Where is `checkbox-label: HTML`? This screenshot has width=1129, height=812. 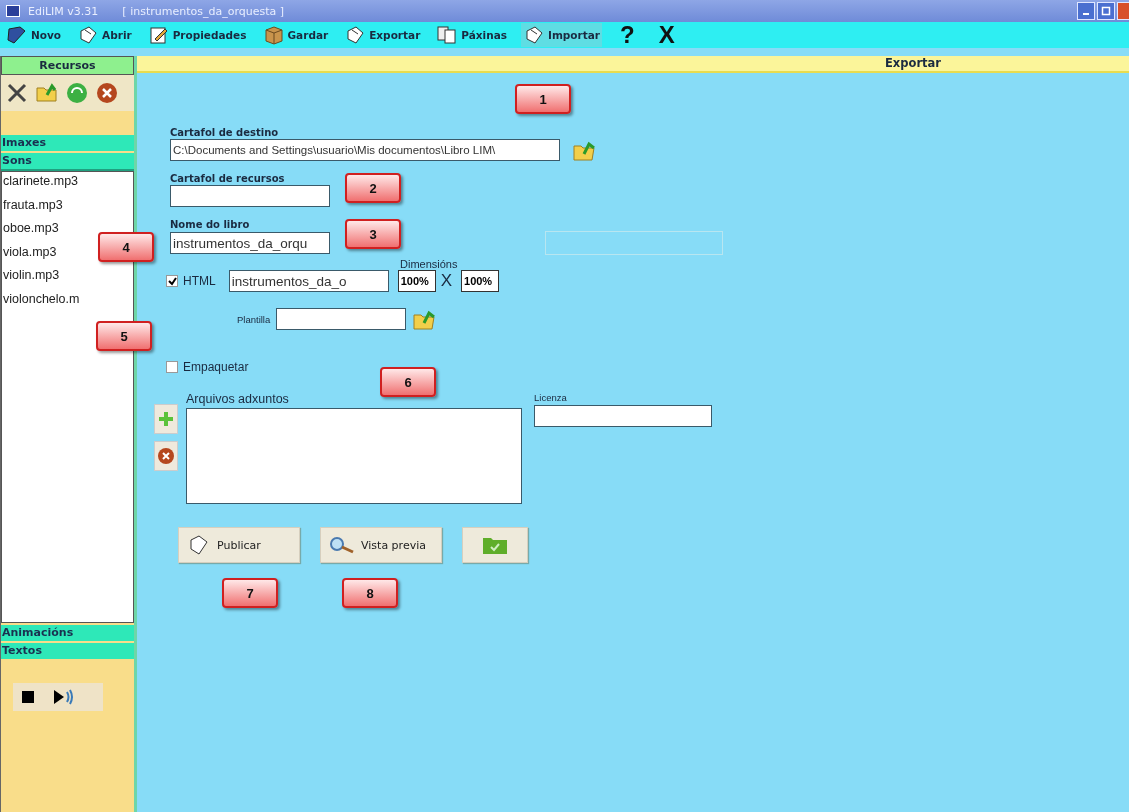
checkbox-label: HTML is located at coordinates (199, 281).